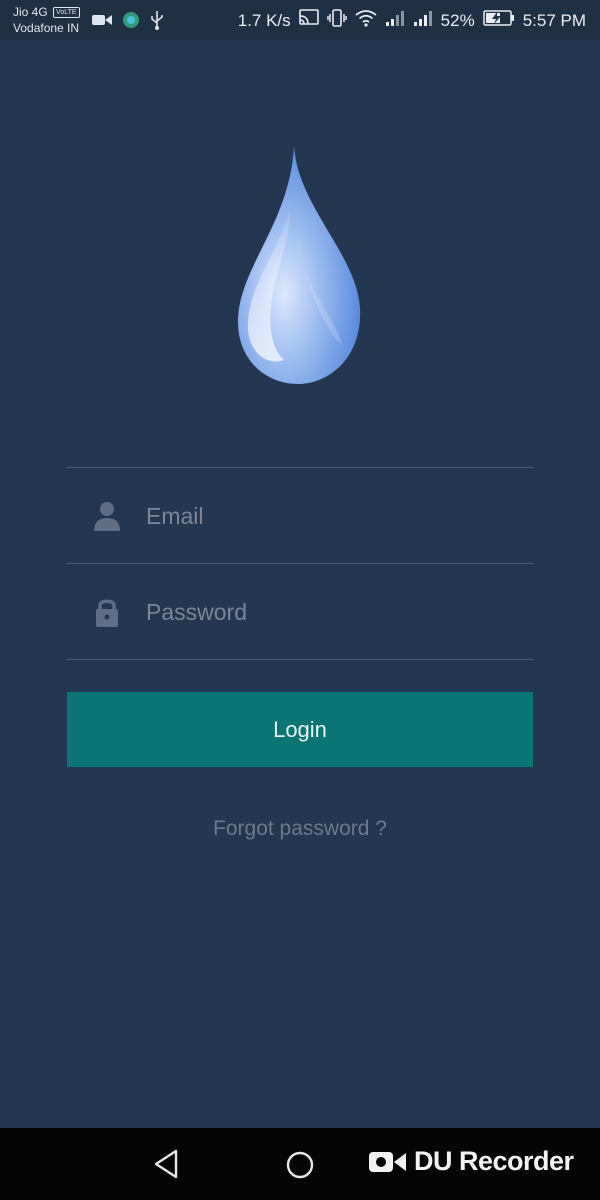  What do you see at coordinates (300, 467) in the screenshot?
I see `divider-top` at bounding box center [300, 467].